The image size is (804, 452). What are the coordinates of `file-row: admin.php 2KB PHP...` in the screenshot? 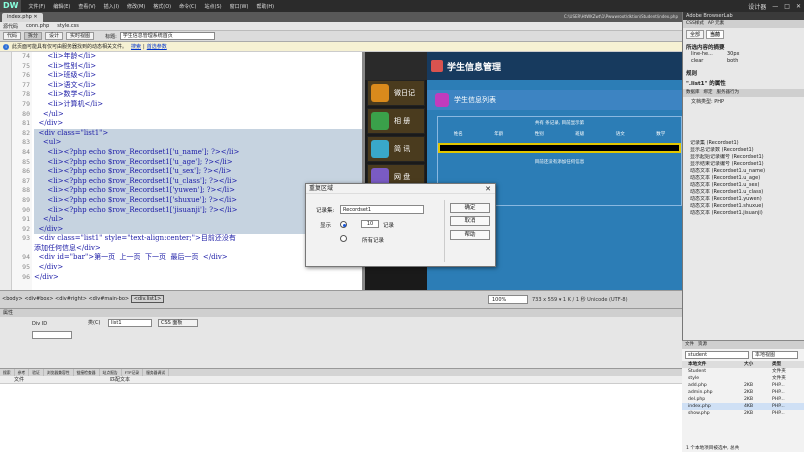 It's located at (743, 392).